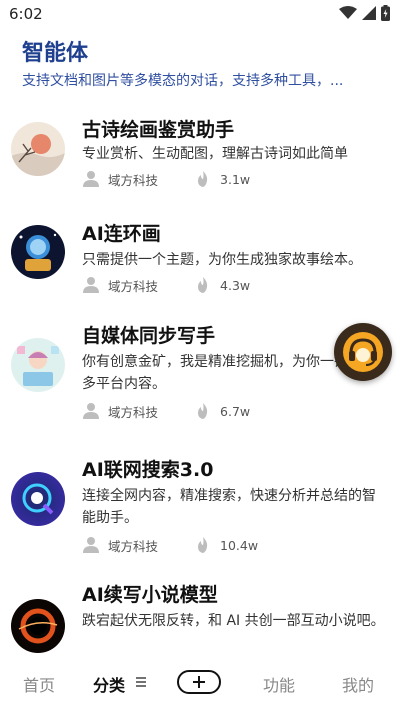 The height and width of the screenshot is (712, 400). What do you see at coordinates (358, 684) in the screenshot?
I see `nav-mine: 我的` at bounding box center [358, 684].